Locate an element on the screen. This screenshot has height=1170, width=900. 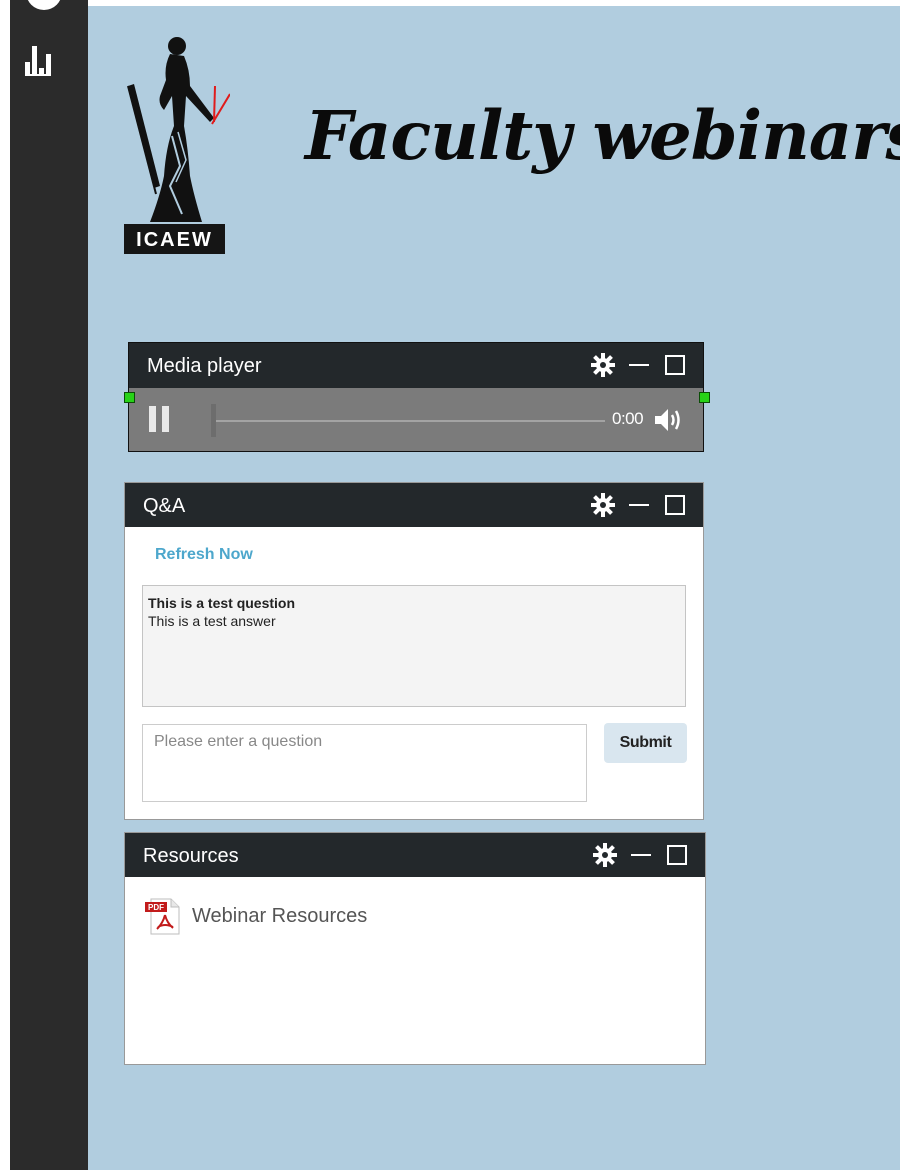
player-controls: 0:00 is located at coordinates (416, 419).